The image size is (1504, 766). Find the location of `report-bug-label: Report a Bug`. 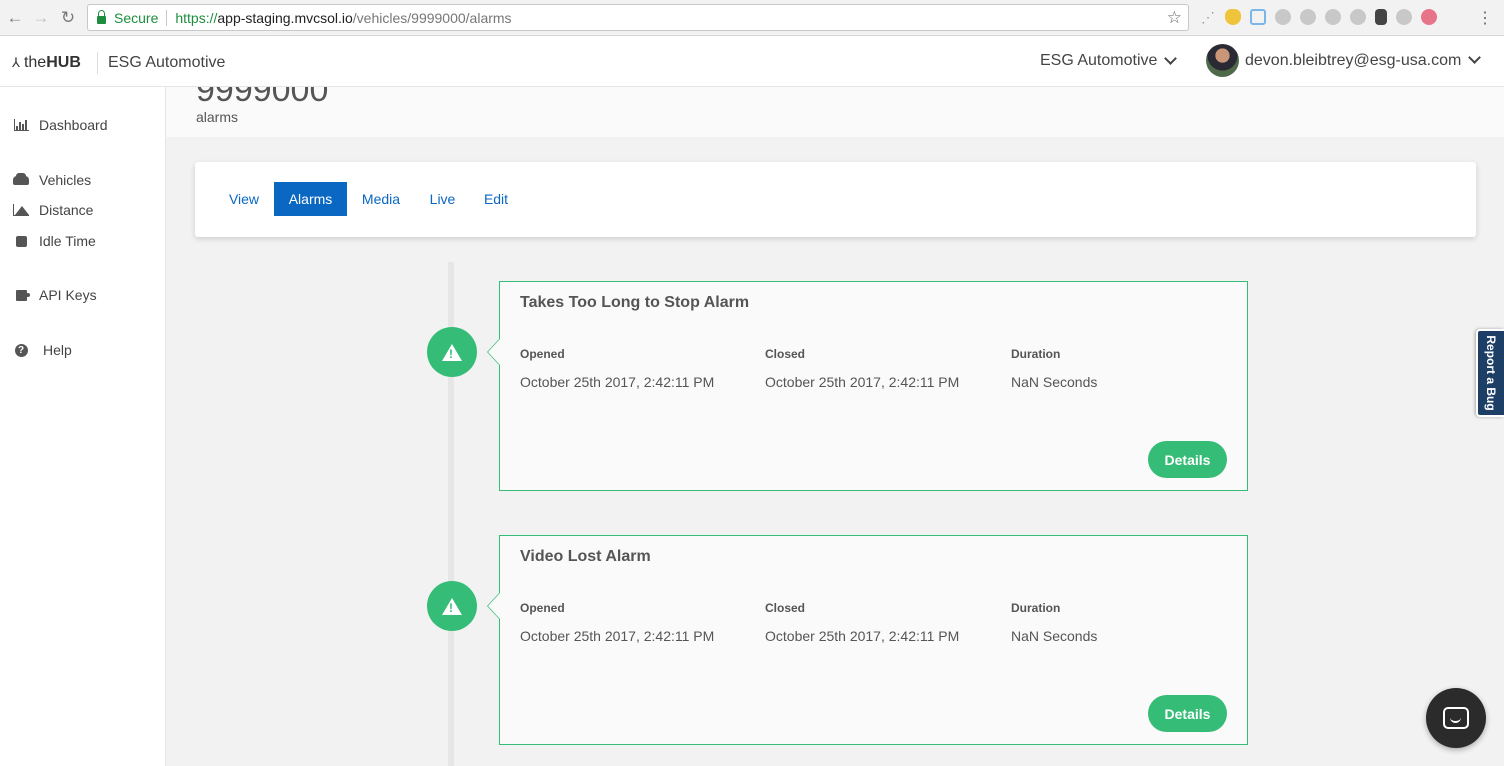

report-bug-label: Report a Bug is located at coordinates (1491, 373).